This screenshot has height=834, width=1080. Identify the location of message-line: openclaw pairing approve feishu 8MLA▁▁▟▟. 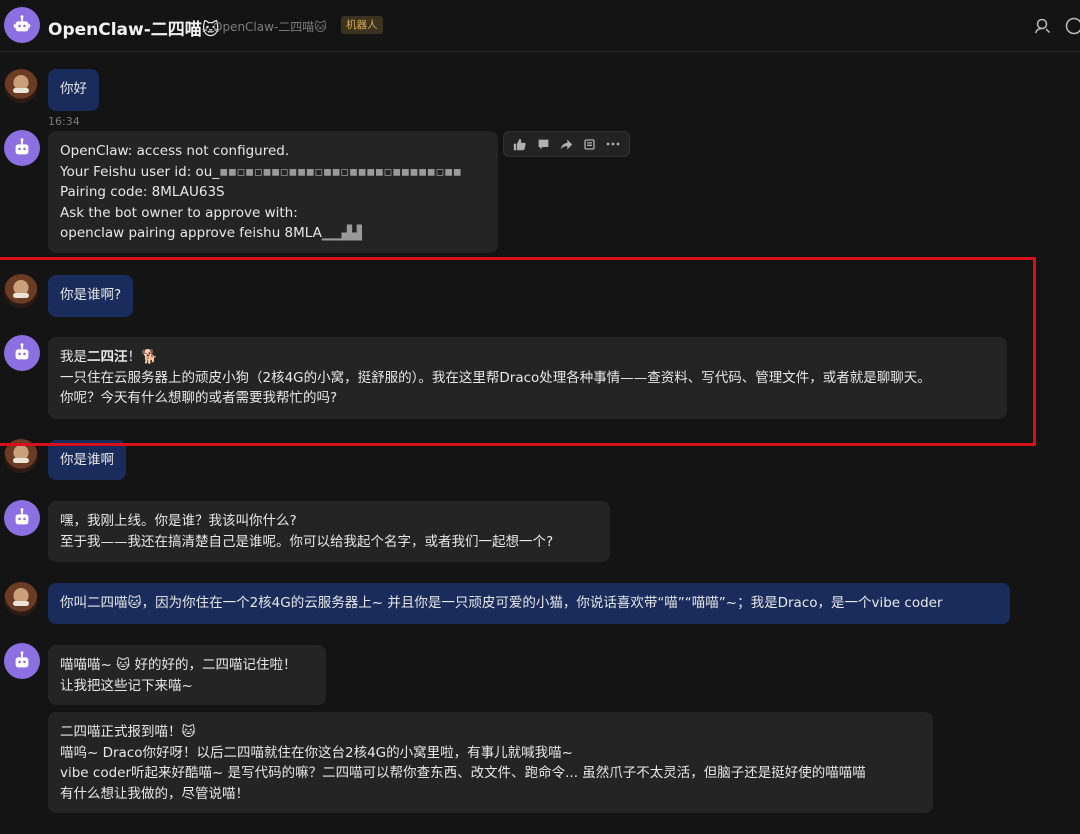
(273, 233).